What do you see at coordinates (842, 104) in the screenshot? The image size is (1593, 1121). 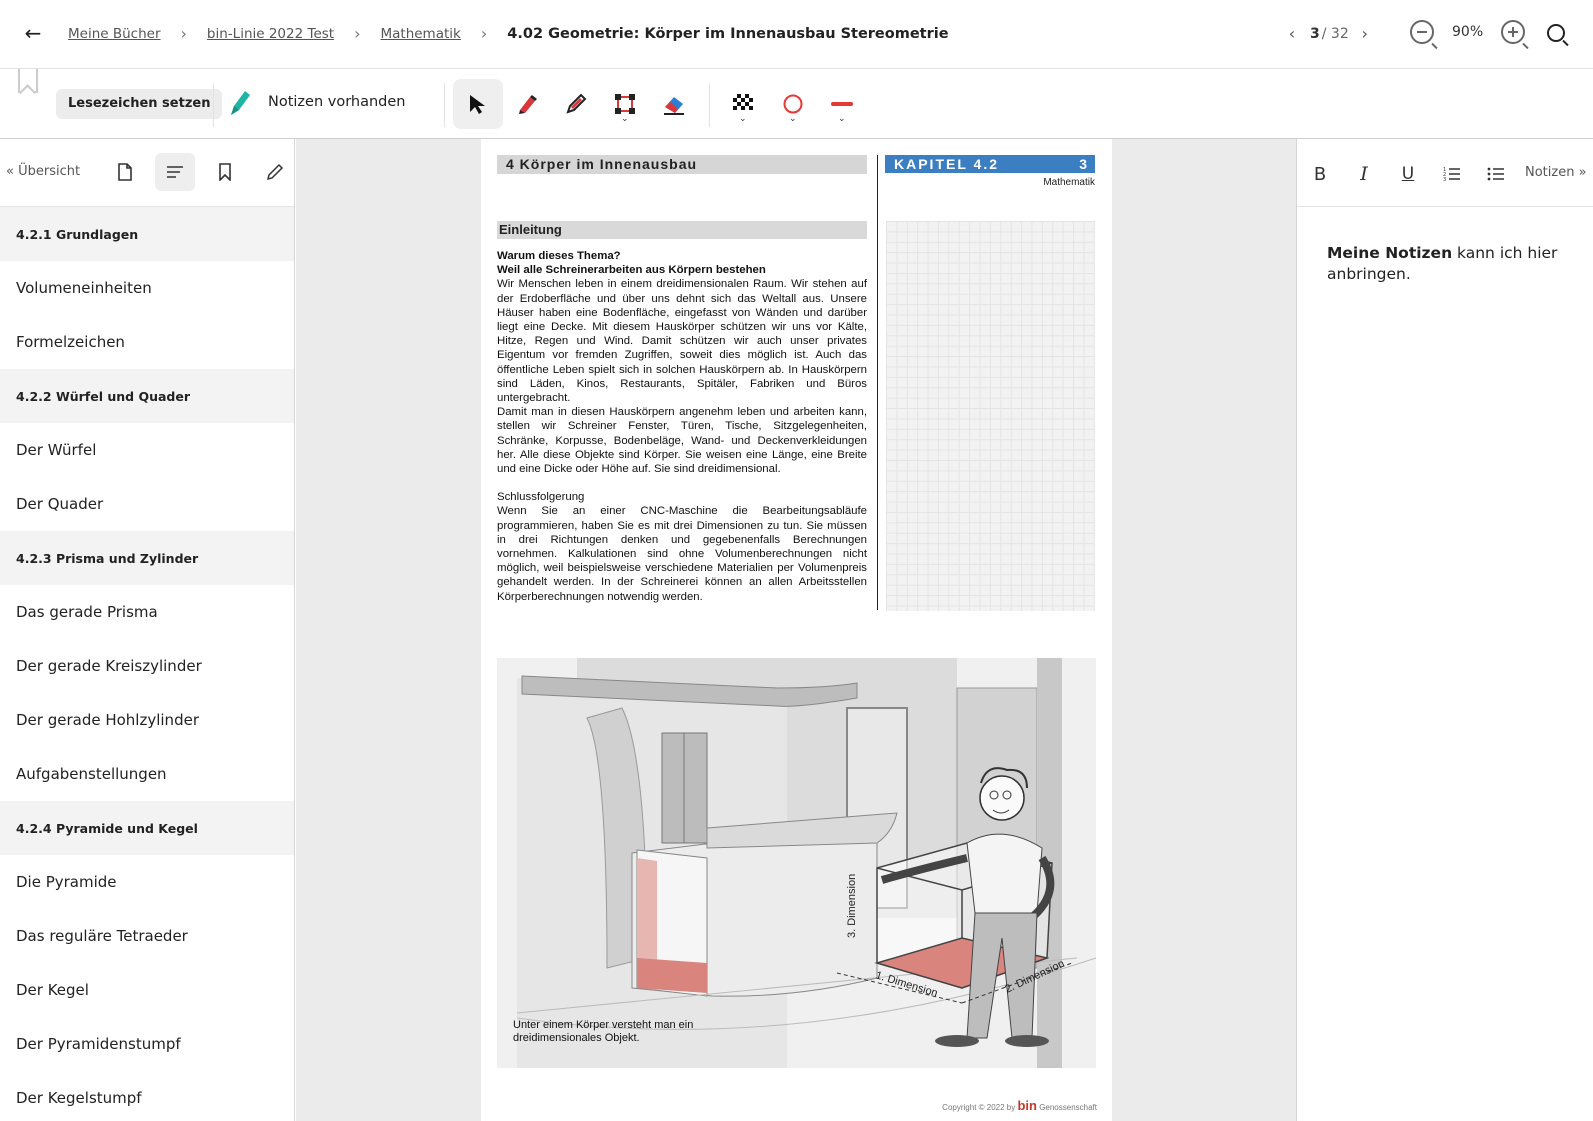 I see `line-width-tool: ⌄` at bounding box center [842, 104].